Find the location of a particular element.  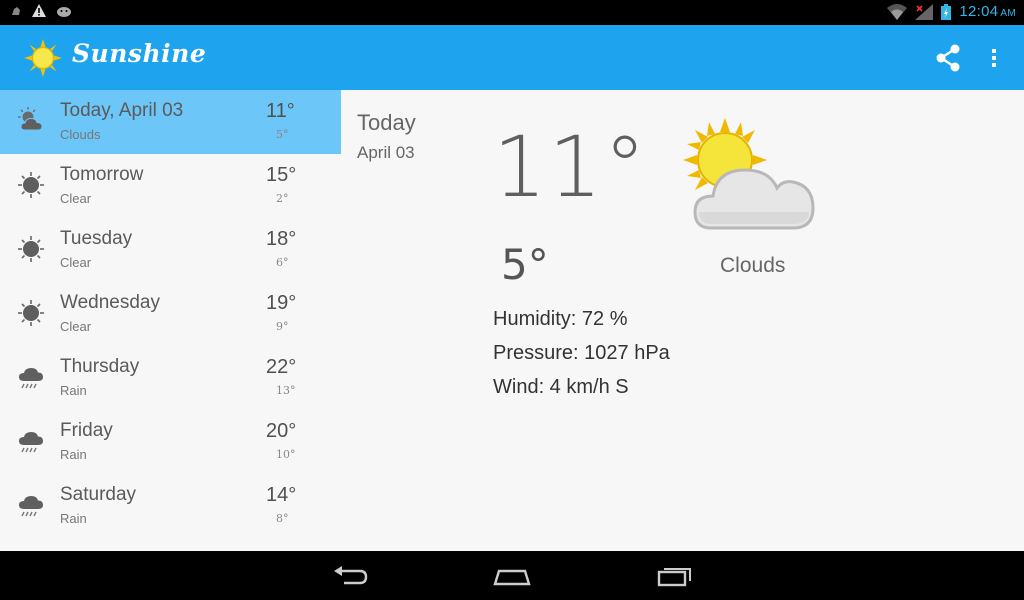

clouds-art-icon is located at coordinates (749, 174).